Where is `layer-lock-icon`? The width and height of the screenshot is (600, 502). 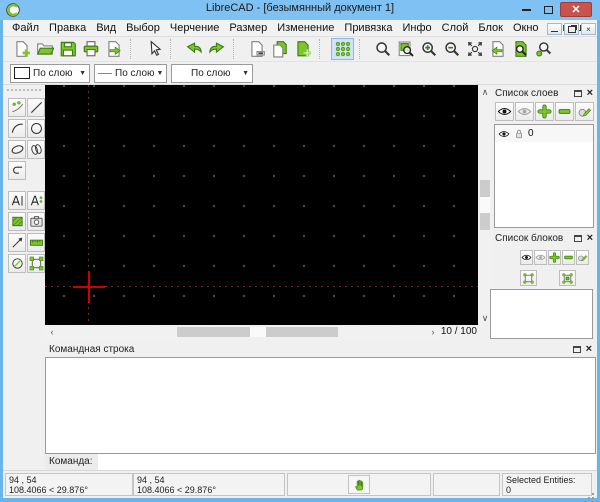 layer-lock-icon is located at coordinates (519, 134).